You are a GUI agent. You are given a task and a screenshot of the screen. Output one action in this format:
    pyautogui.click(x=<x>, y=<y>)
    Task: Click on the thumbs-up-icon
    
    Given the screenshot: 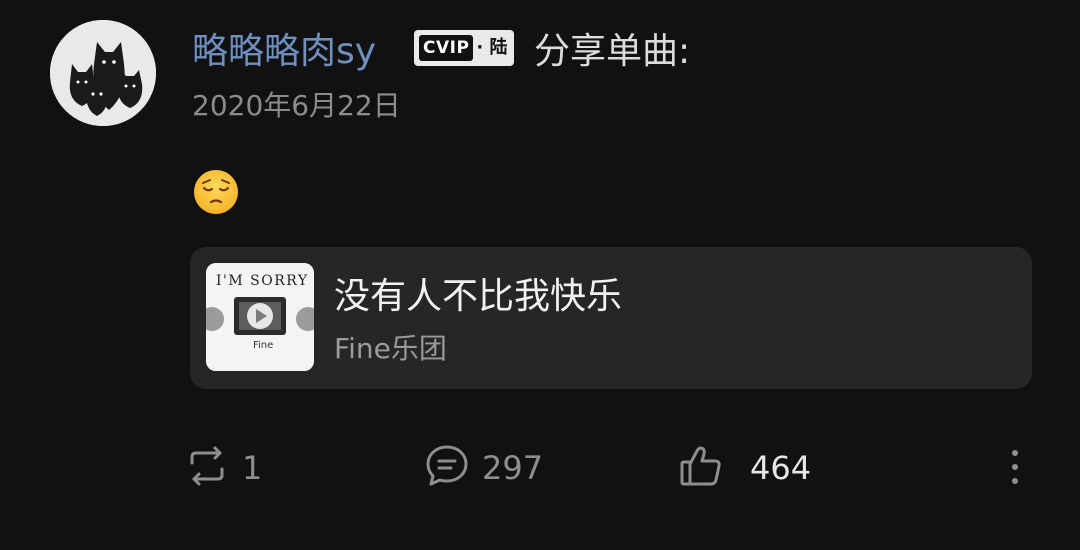 What is the action you would take?
    pyautogui.click(x=701, y=468)
    